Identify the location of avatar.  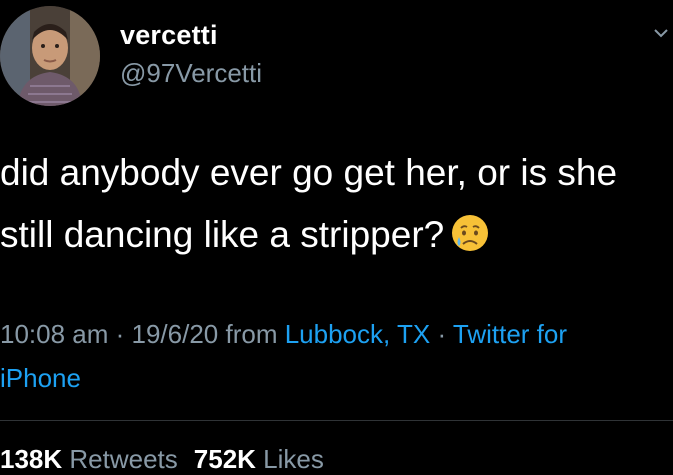
(50, 56).